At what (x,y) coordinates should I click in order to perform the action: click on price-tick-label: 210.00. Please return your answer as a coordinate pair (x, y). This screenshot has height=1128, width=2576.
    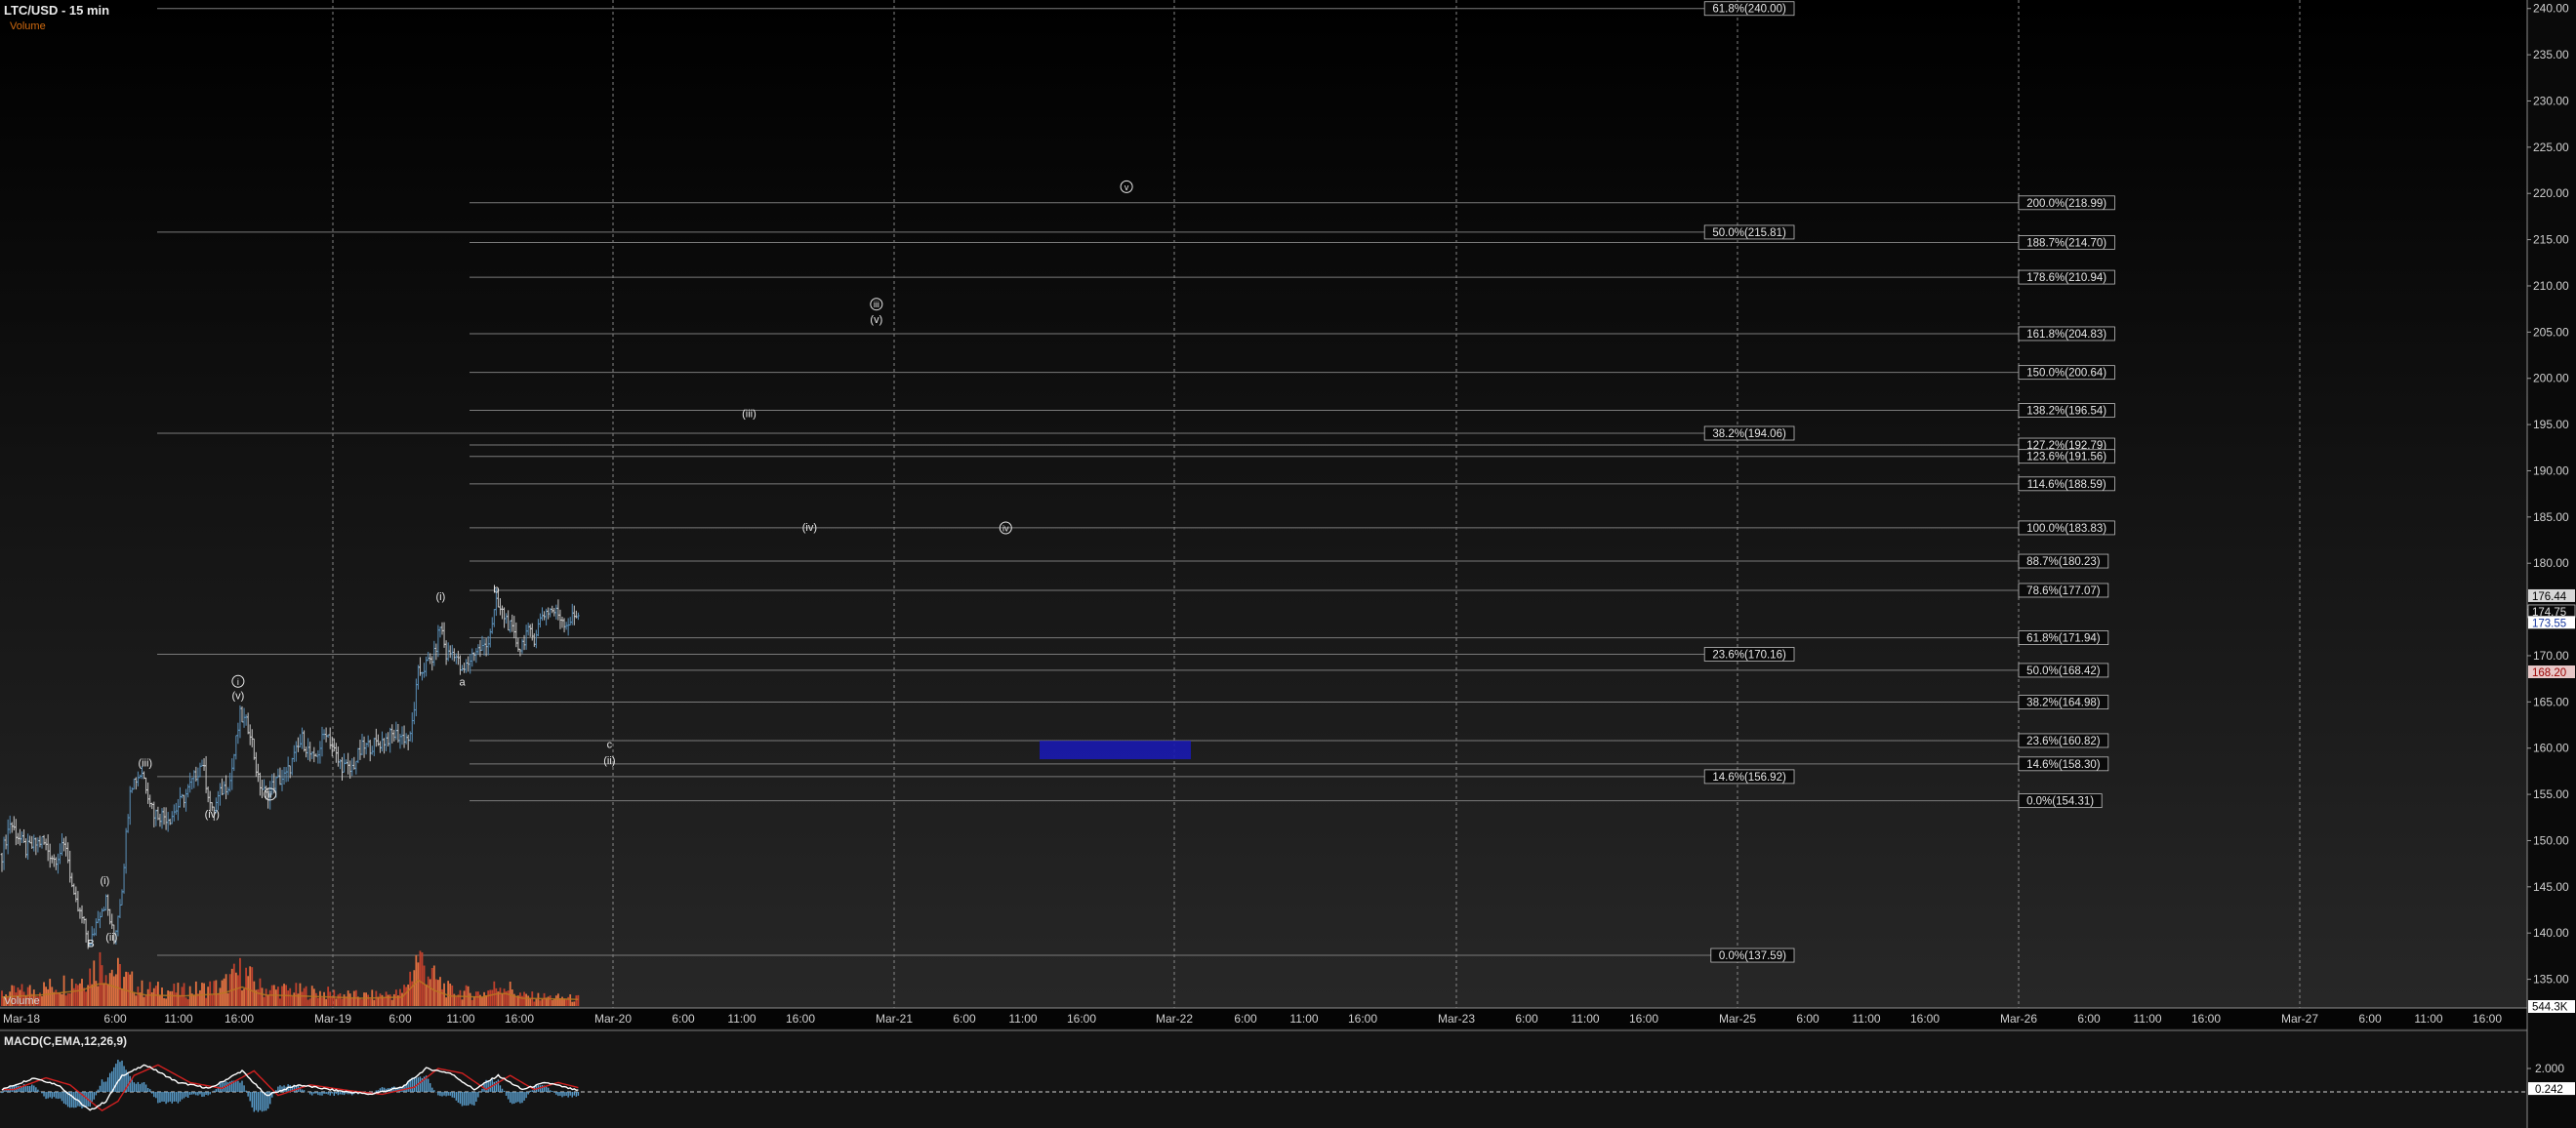
    Looking at the image, I should click on (2551, 286).